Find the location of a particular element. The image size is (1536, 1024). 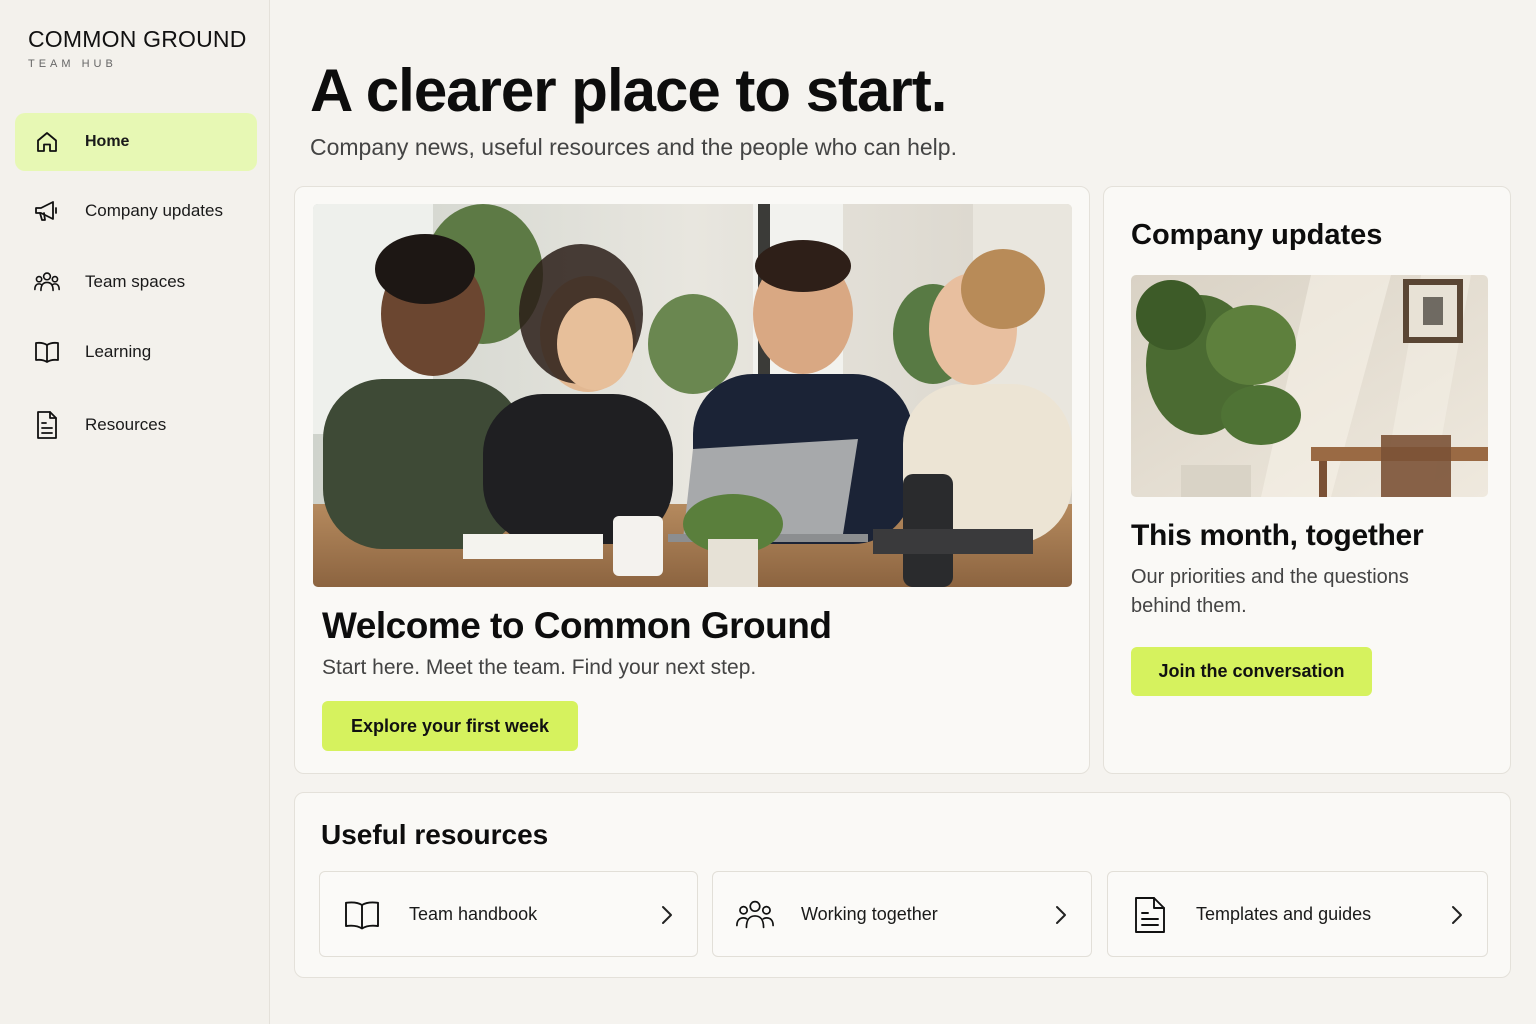

company-updates-title: Company updates is located at coordinates (1257, 235).